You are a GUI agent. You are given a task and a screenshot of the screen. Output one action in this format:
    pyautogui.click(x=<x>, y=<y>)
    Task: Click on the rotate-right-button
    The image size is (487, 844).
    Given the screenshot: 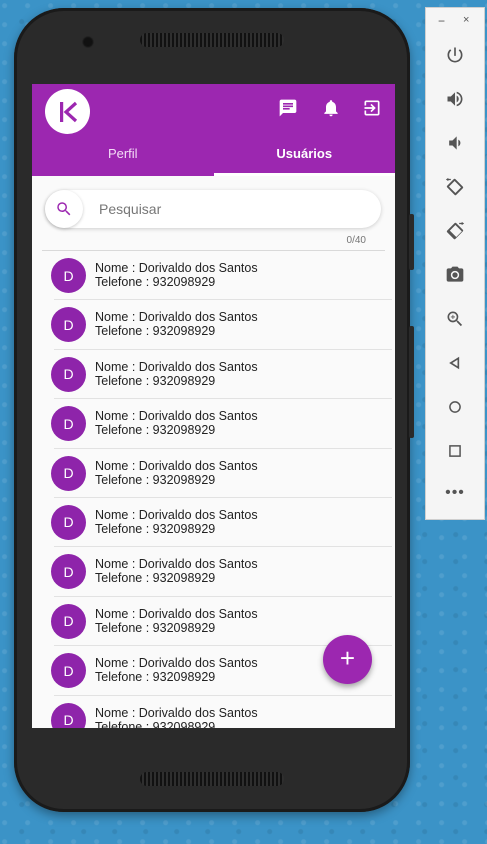 What is the action you would take?
    pyautogui.click(x=455, y=231)
    